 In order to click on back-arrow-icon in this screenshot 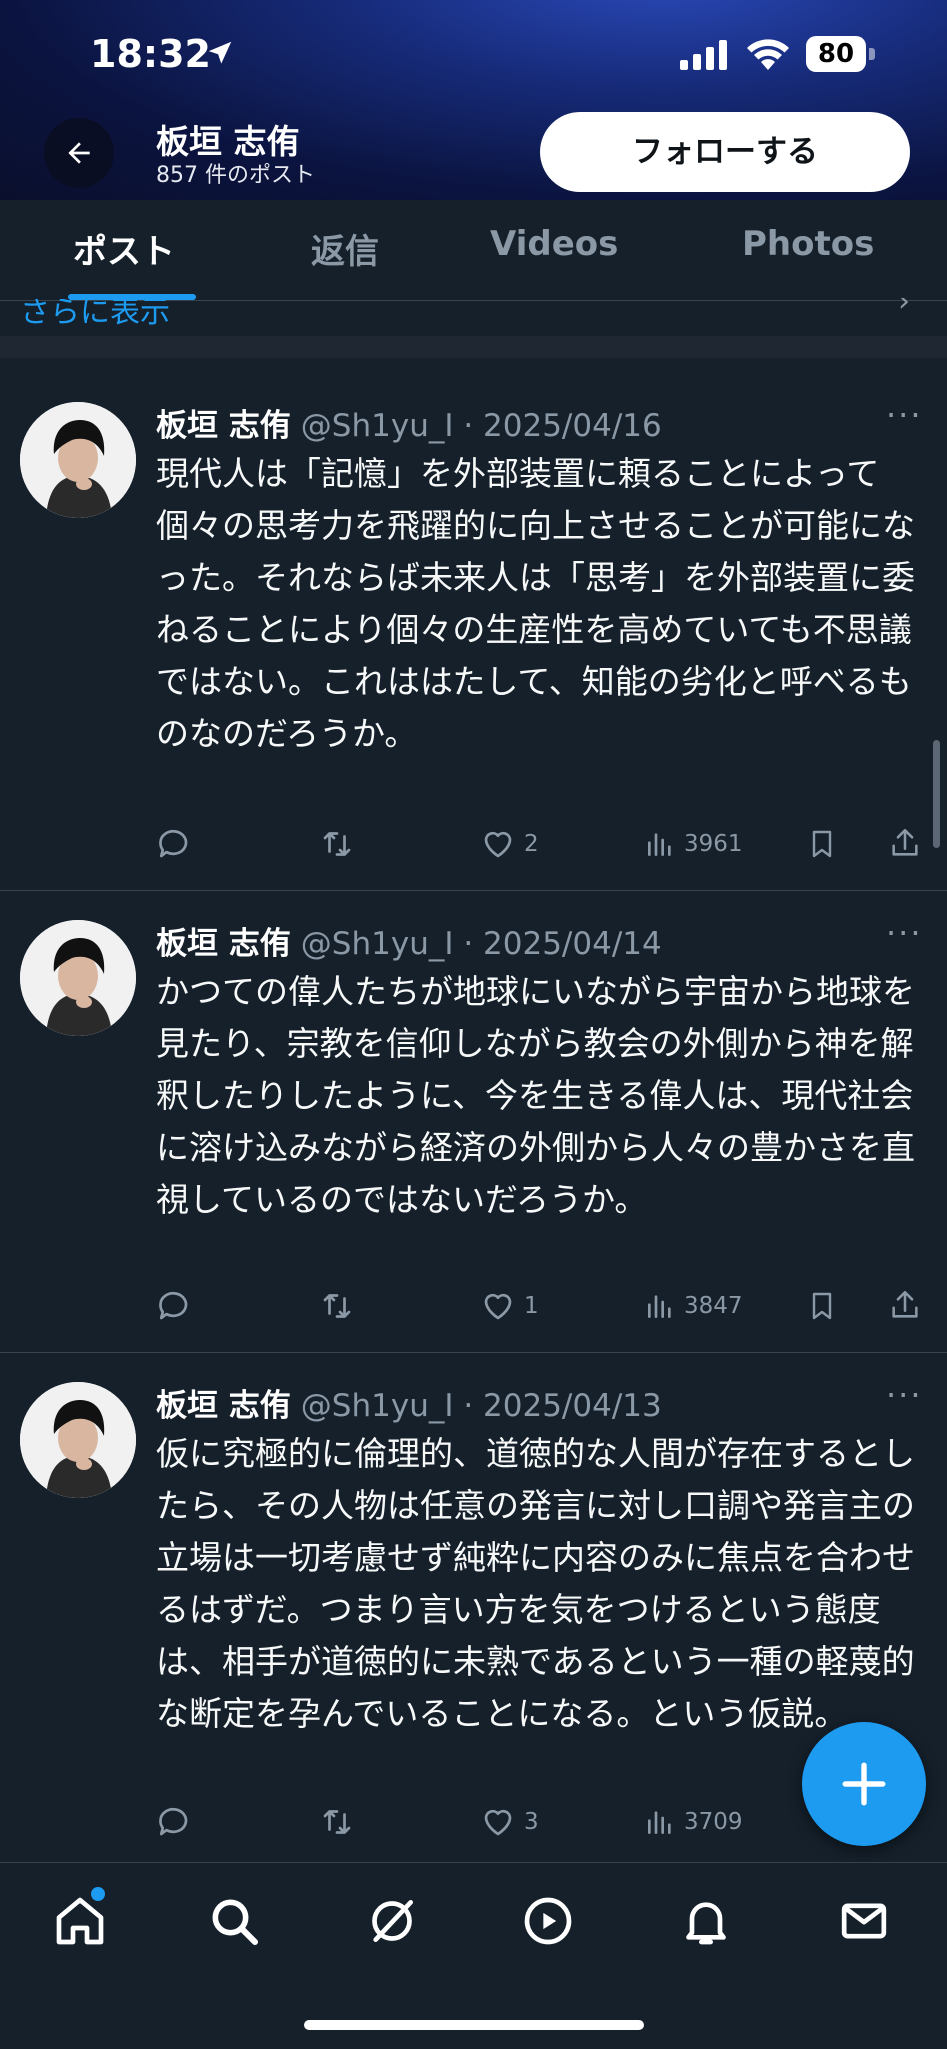, I will do `click(79, 153)`.